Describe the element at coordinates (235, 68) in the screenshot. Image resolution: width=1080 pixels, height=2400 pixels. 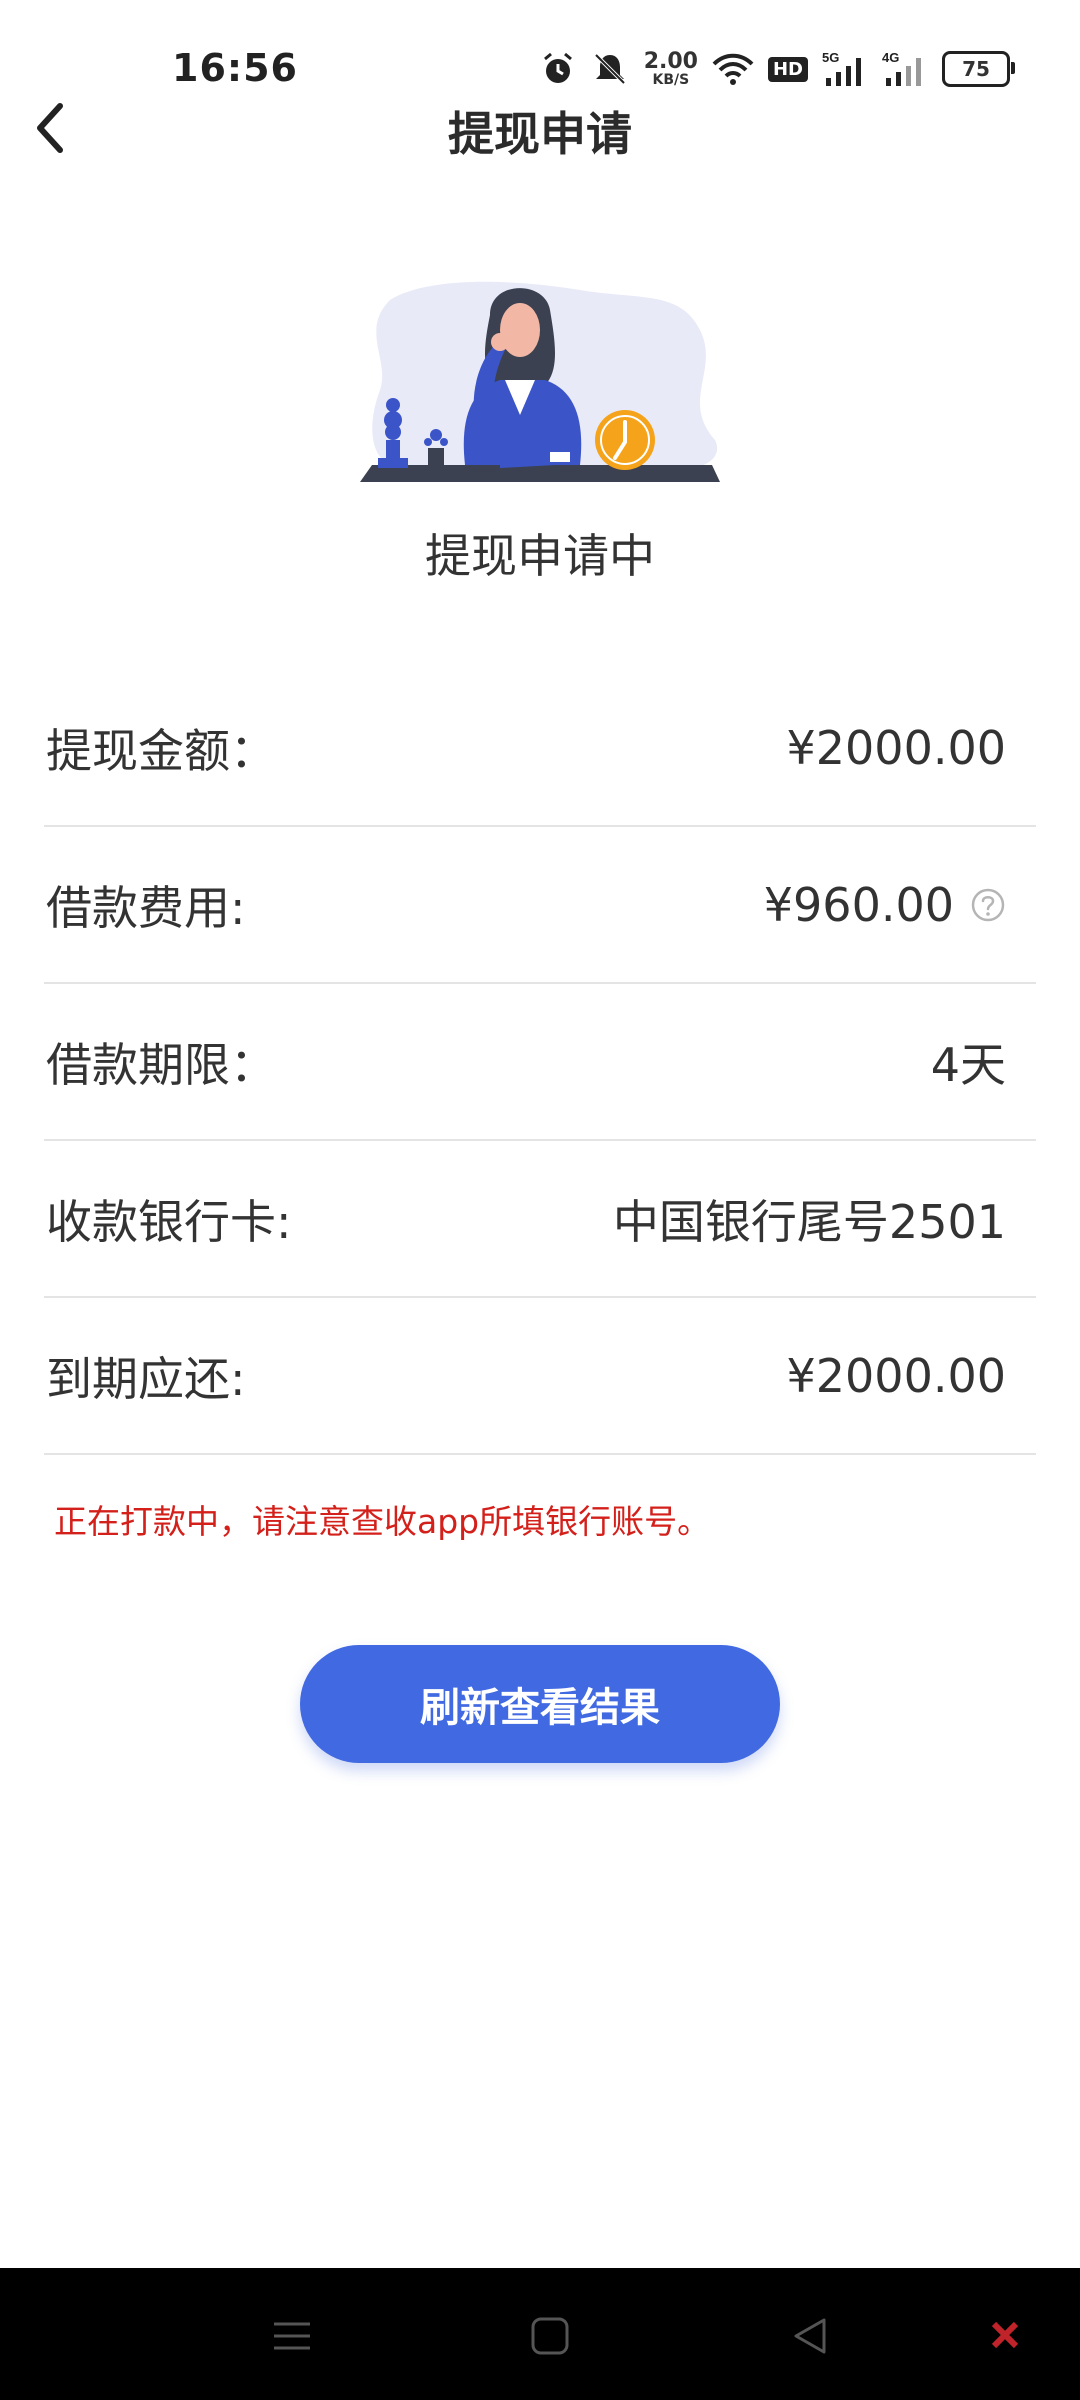
I see `status-time: 16:56` at that location.